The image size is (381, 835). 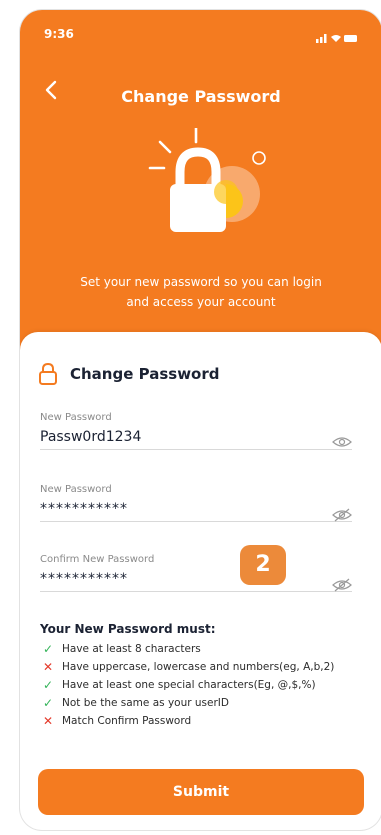 I want to click on wifi-icon, so click(x=336, y=38).